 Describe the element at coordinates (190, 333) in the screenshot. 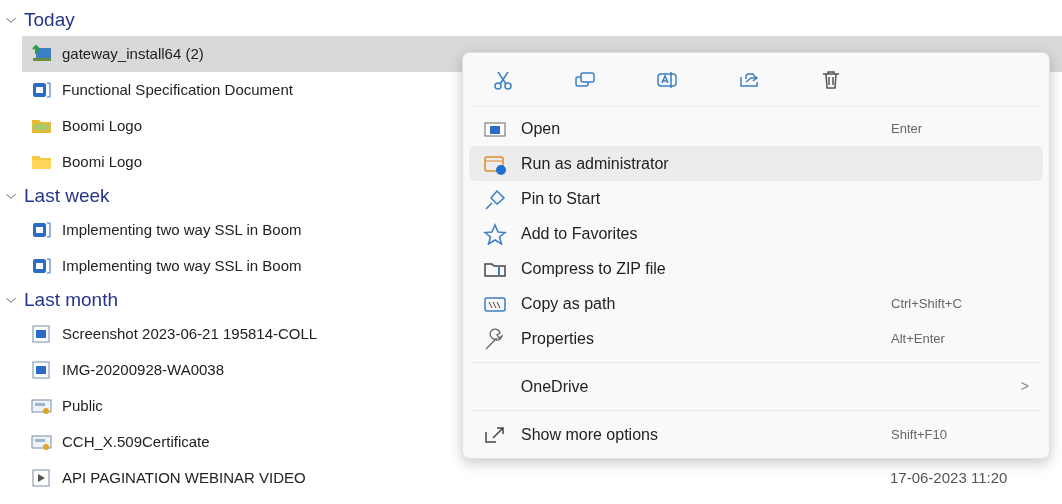

I see `file-name: Screenshot 2023-06-21 195814-COLL` at that location.